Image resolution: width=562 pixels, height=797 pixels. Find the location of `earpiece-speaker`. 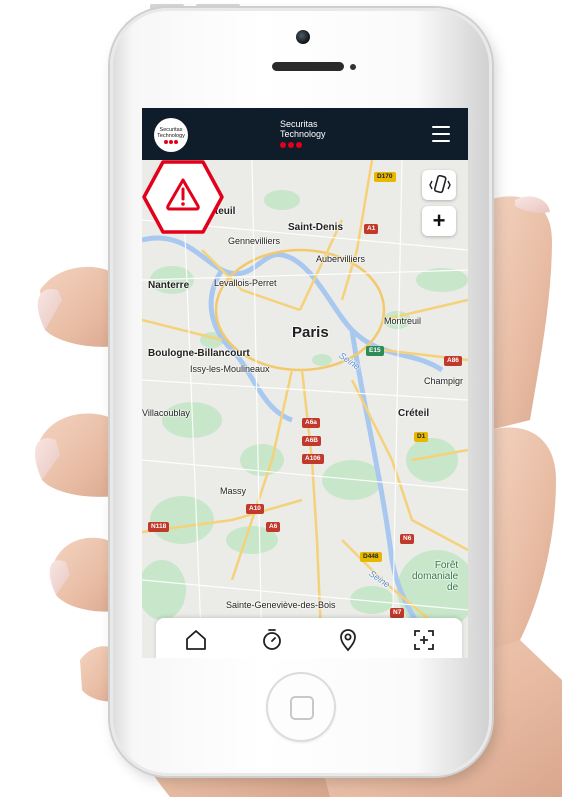

earpiece-speaker is located at coordinates (308, 66).